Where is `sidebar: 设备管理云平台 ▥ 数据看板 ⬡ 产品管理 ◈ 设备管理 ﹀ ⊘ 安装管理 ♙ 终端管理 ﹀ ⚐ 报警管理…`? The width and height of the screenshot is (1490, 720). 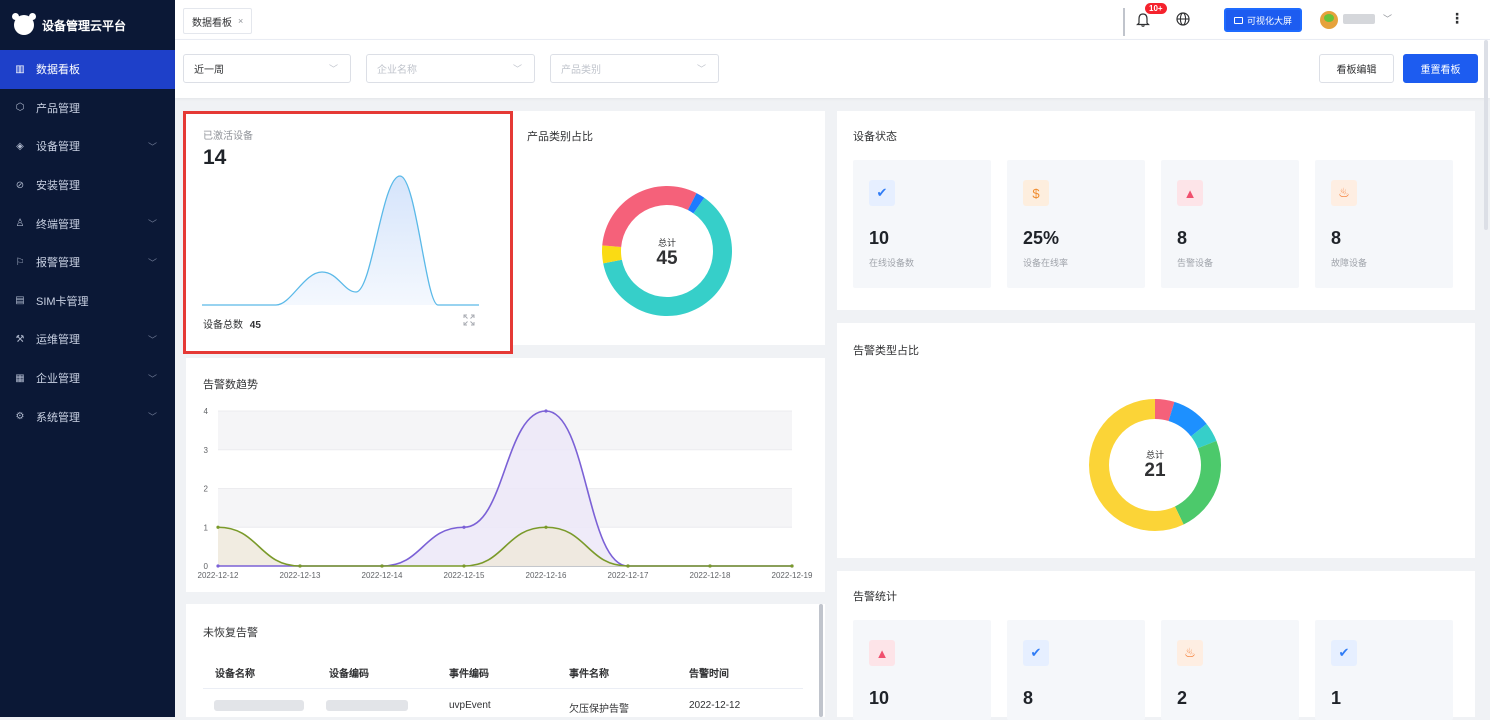
sidebar: 设备管理云平台 ▥ 数据看板 ⬡ 产品管理 ◈ 设备管理 ﹀ ⊘ 安装管理 ♙ 终端管理 ﹀ ⚐ 报警管理… is located at coordinates (87, 358).